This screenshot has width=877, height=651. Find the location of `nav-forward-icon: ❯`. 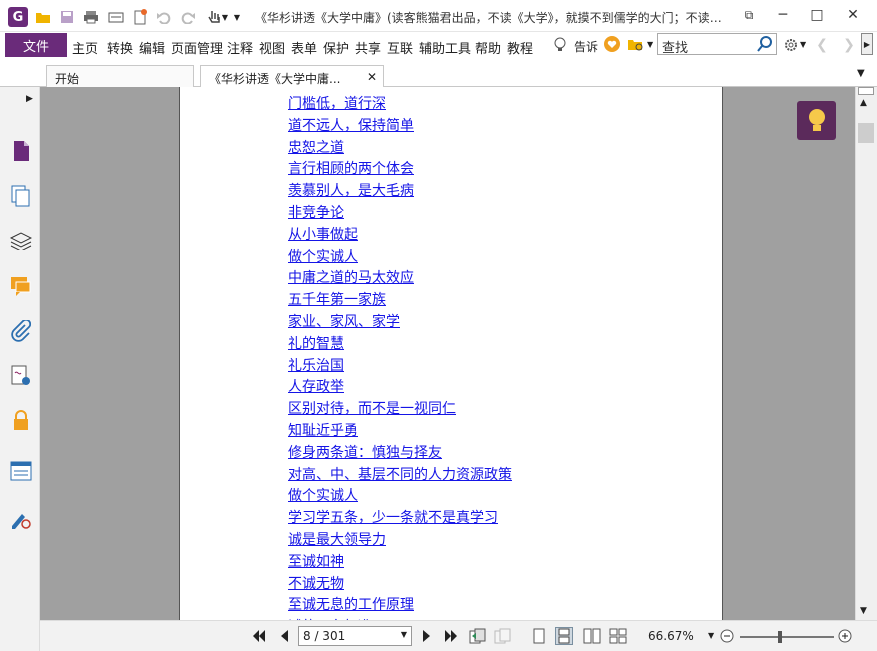

nav-forward-icon: ❯ is located at coordinates (849, 45).